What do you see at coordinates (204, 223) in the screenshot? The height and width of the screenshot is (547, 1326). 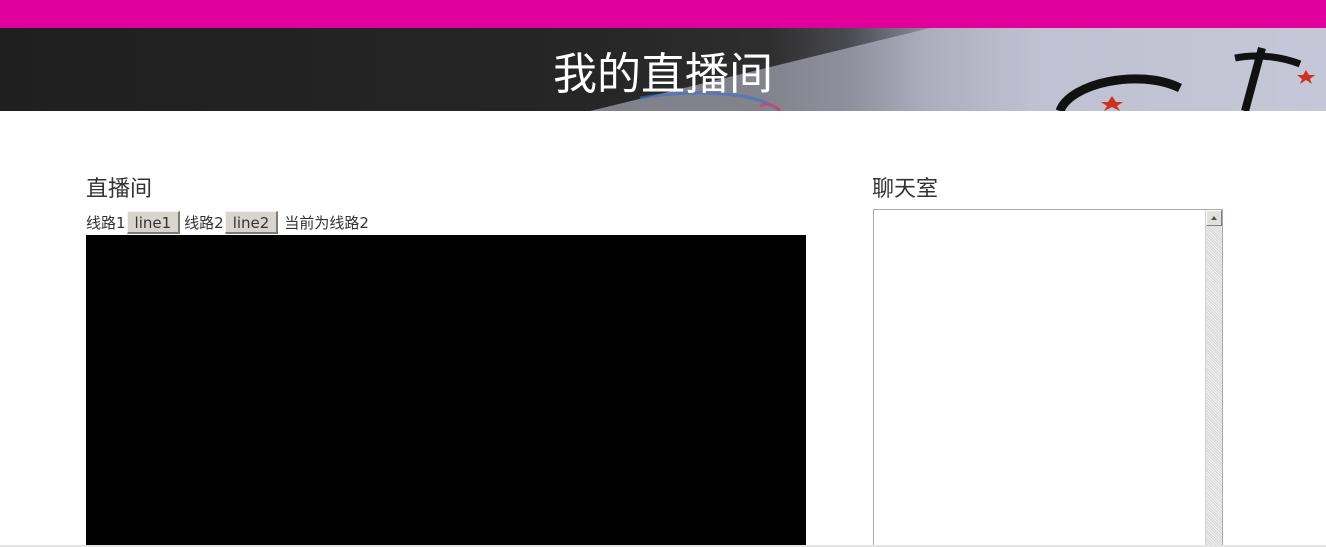 I see `route-2-label: 线路2` at bounding box center [204, 223].